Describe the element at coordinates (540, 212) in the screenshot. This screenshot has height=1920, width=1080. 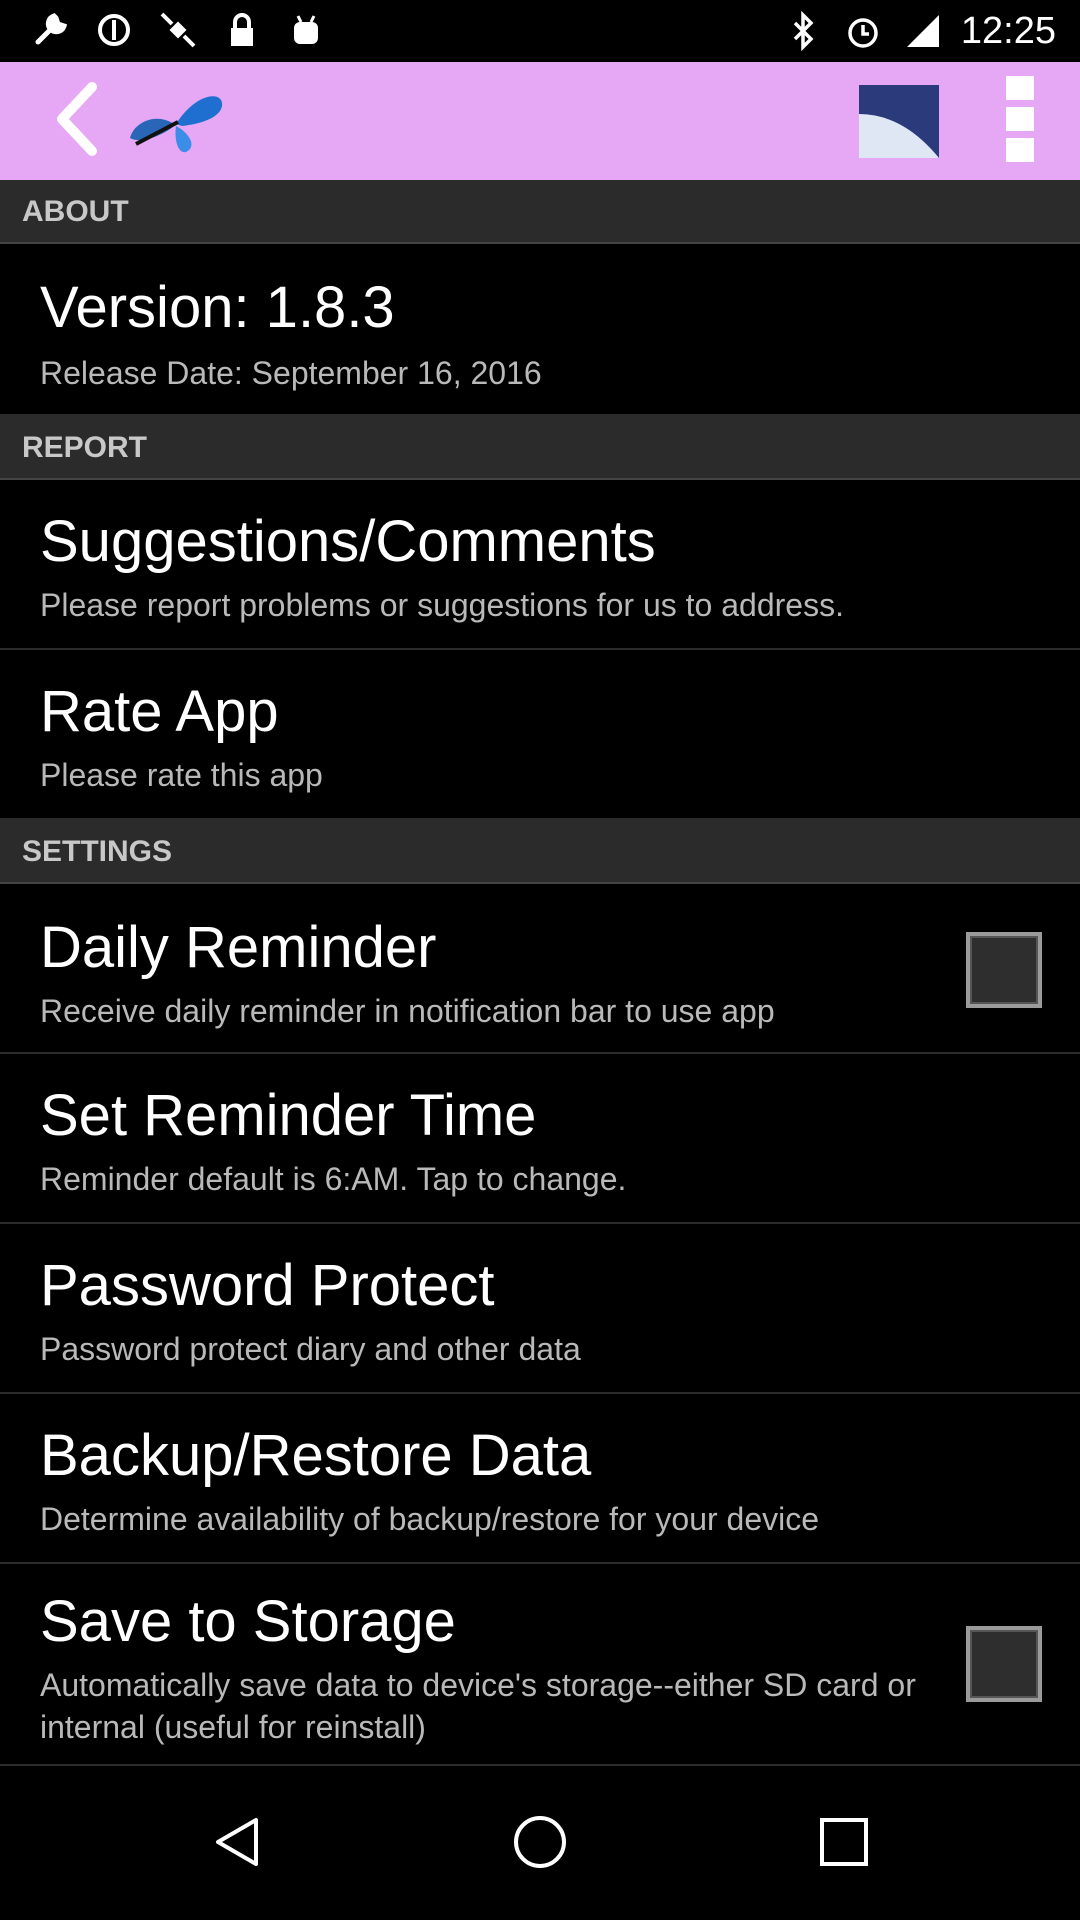
I see `section-header-about: ABOUT` at that location.